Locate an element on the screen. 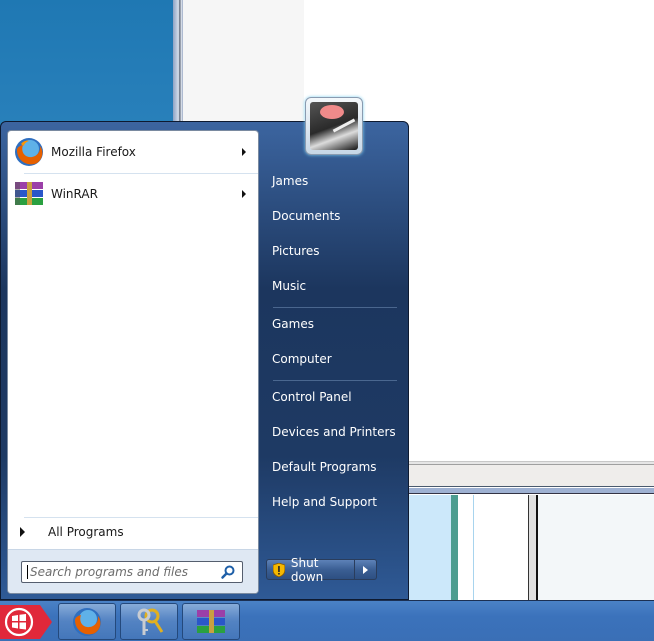  program-label: WinRAR is located at coordinates (74, 194).